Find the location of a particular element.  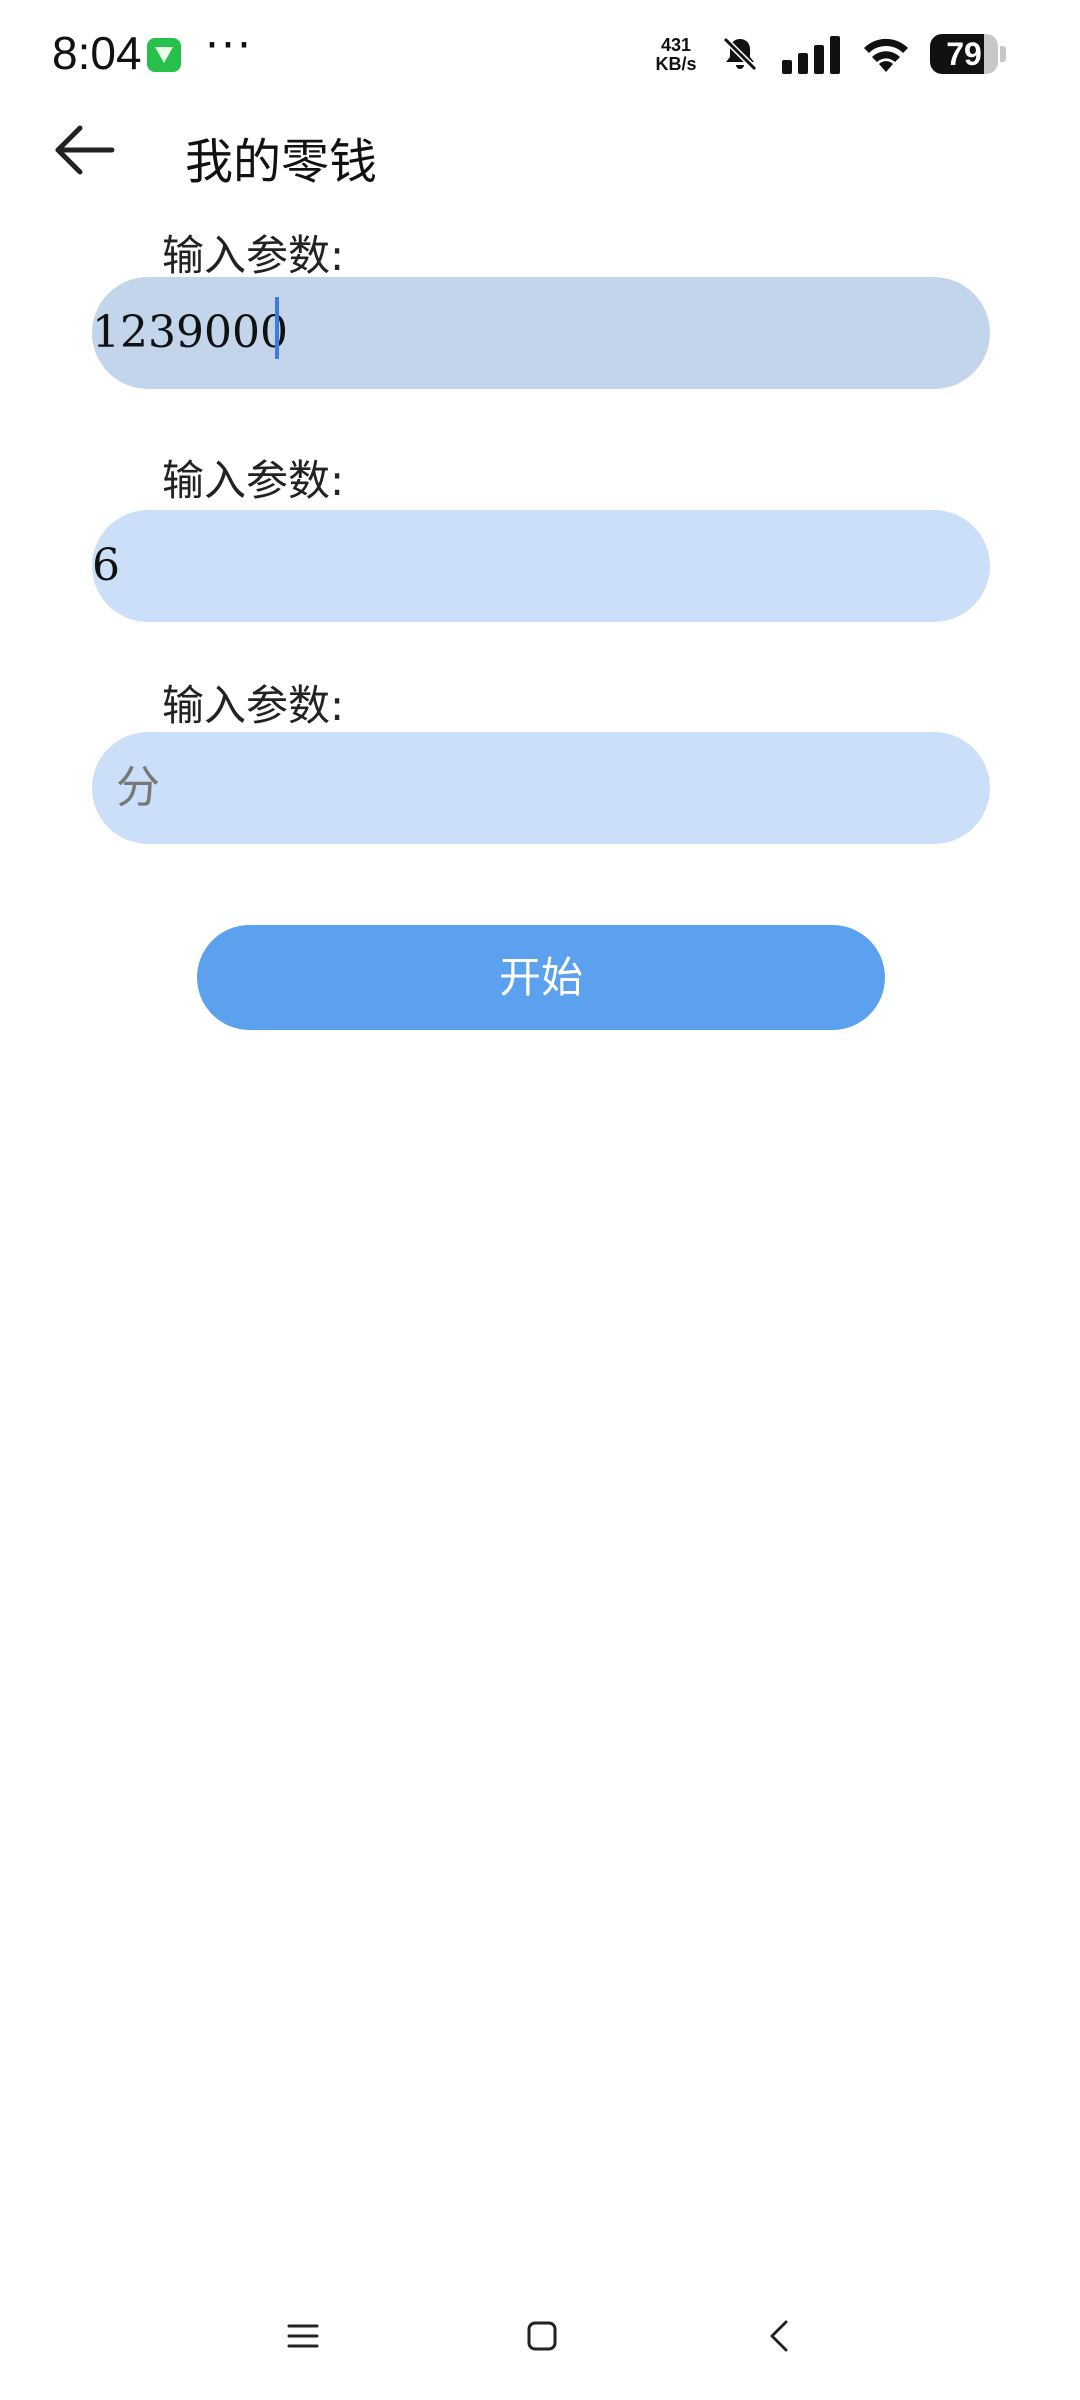

wifi-icon is located at coordinates (886, 55).